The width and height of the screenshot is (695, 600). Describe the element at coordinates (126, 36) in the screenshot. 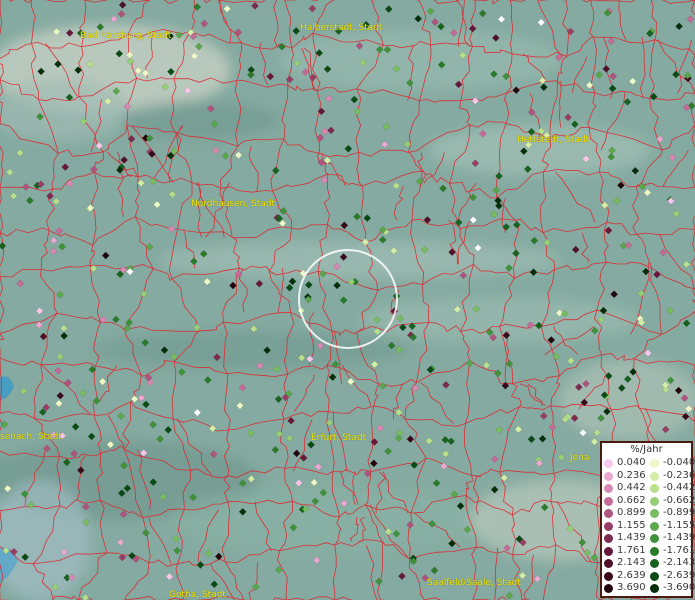

I see `place-label-bad-harzburg: Bad Harzburg, Stadt` at that location.